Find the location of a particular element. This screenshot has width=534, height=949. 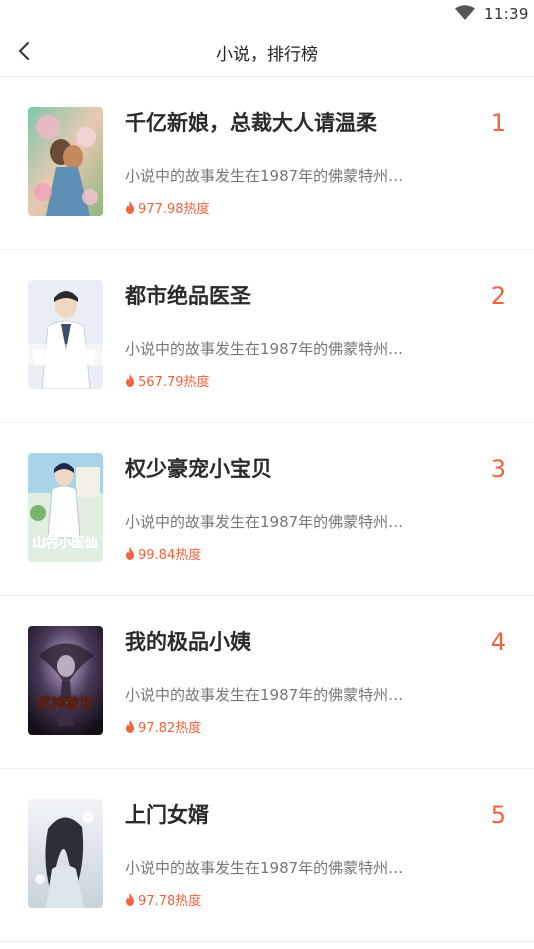

heat-value: 977.98热度 is located at coordinates (174, 209).